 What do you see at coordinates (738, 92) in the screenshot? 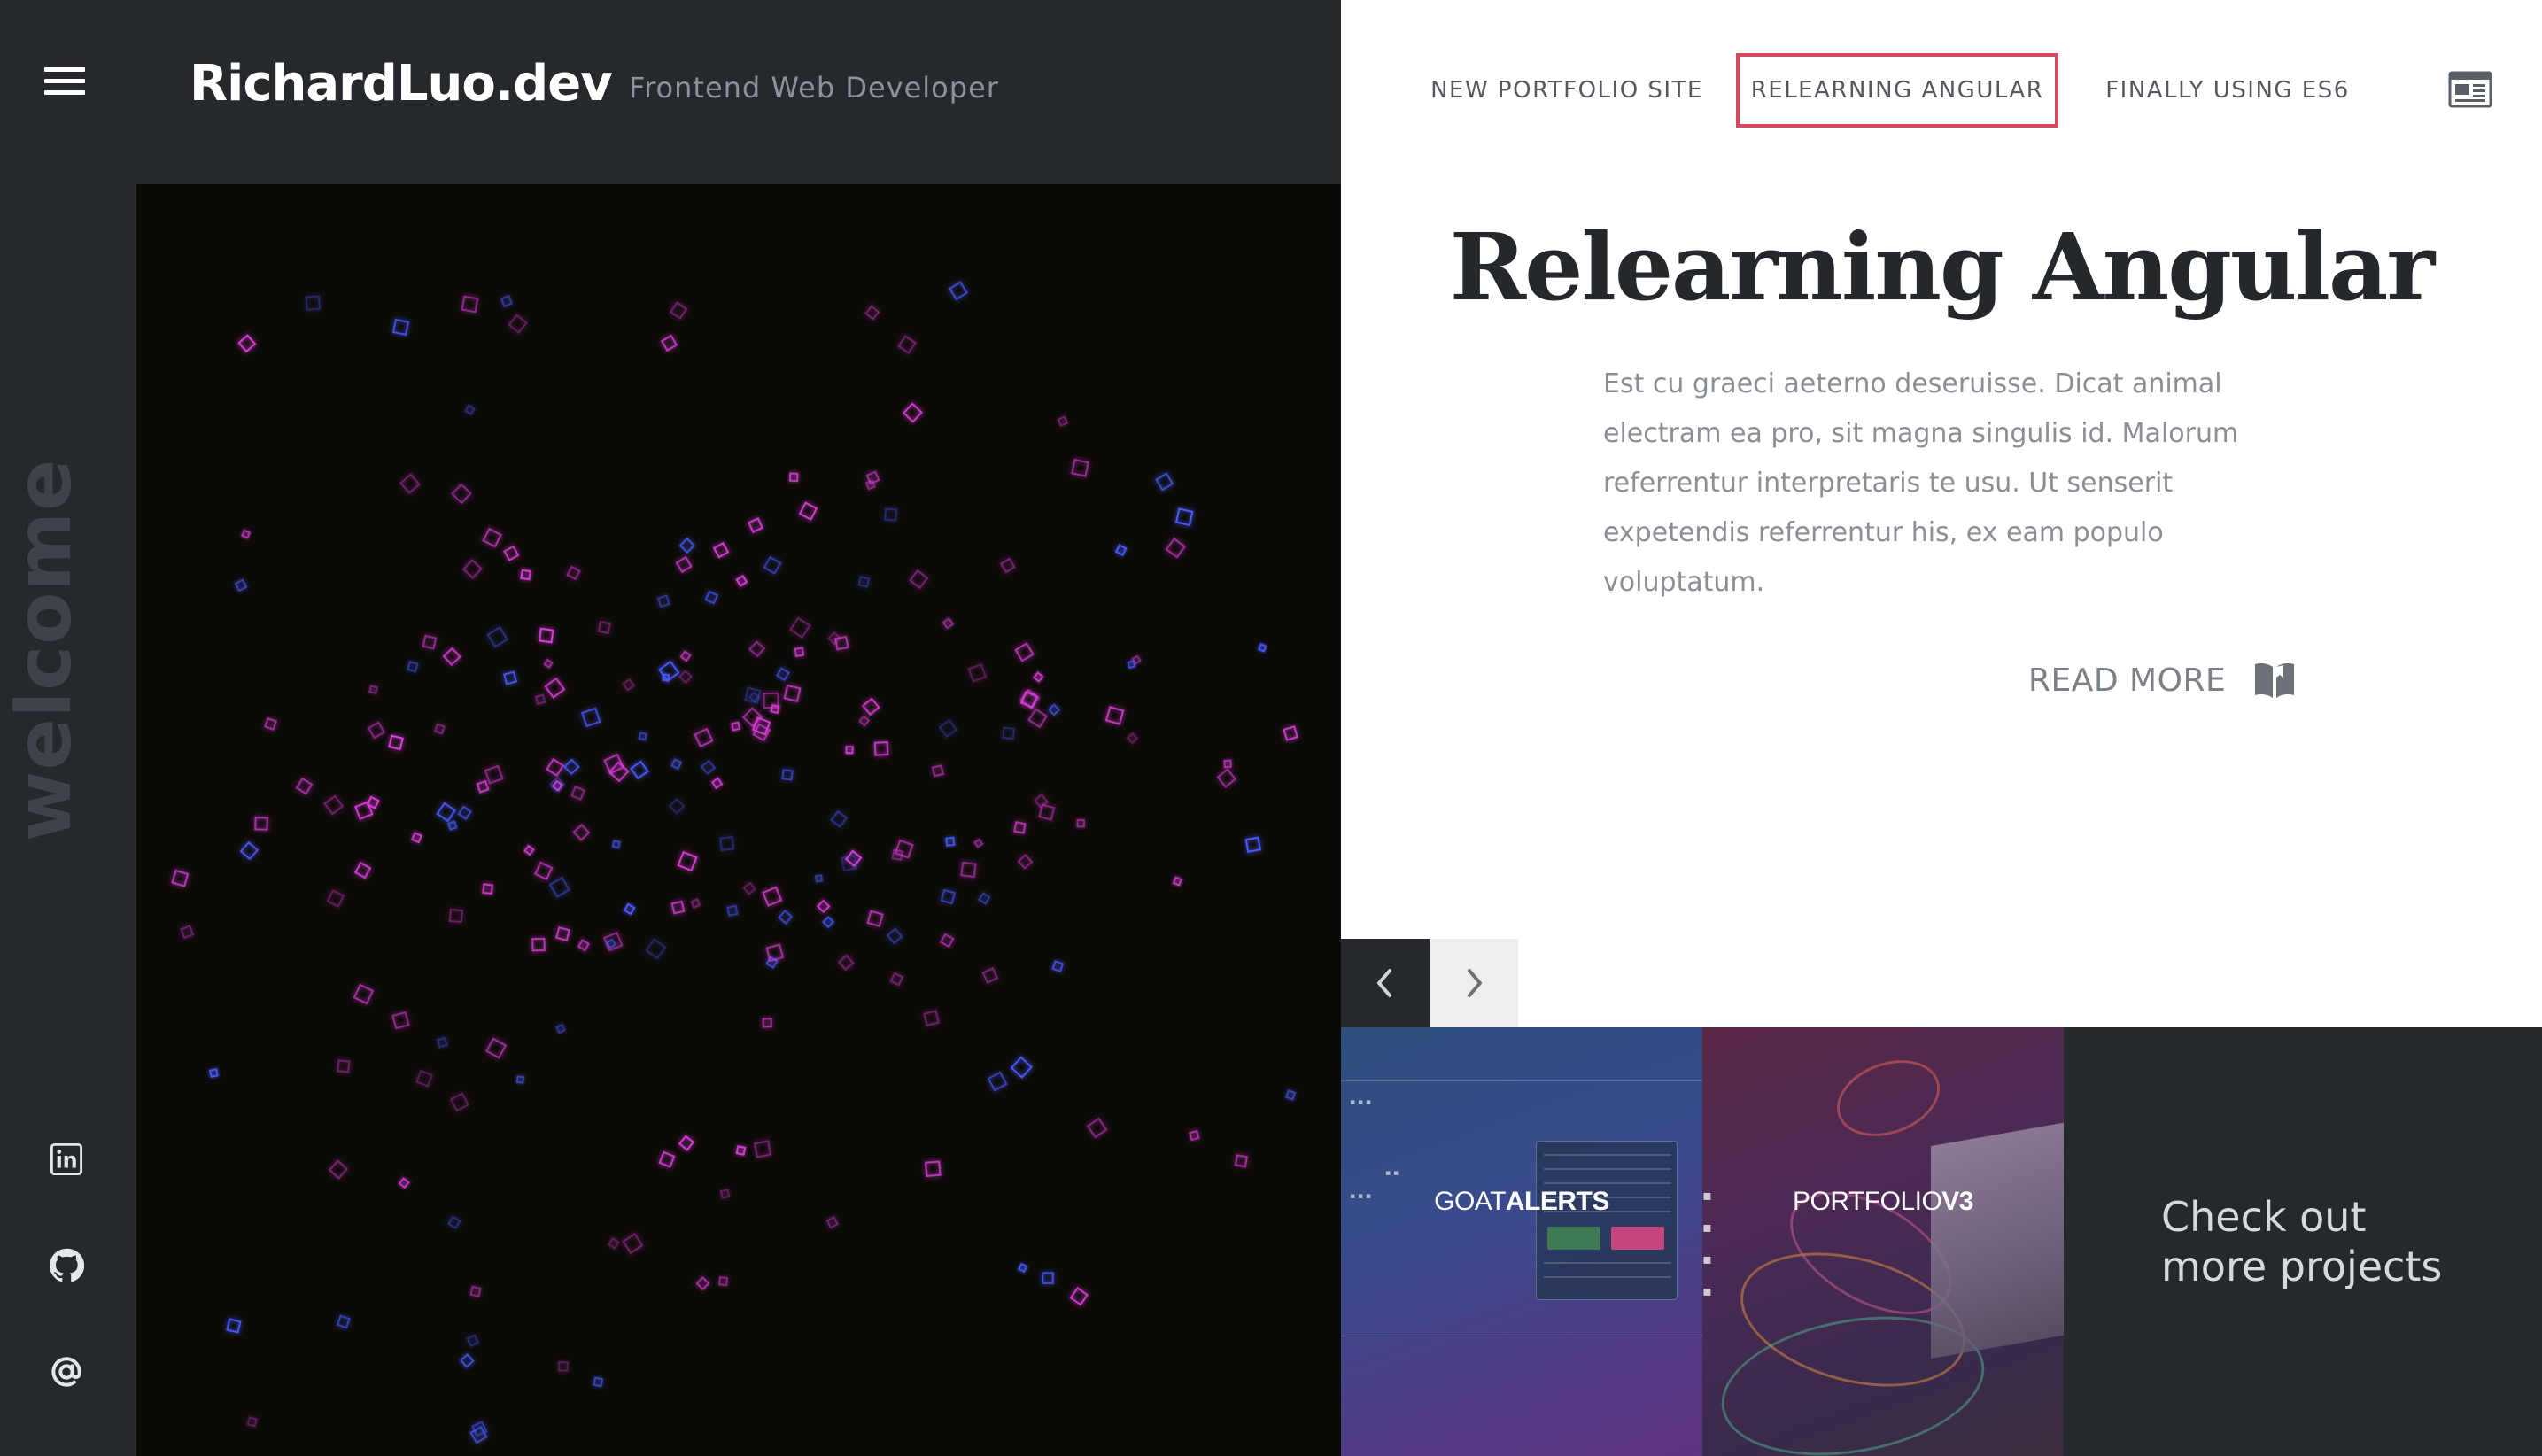
I see `site-header: RichardLuo.dev Frontend Web Developer` at bounding box center [738, 92].